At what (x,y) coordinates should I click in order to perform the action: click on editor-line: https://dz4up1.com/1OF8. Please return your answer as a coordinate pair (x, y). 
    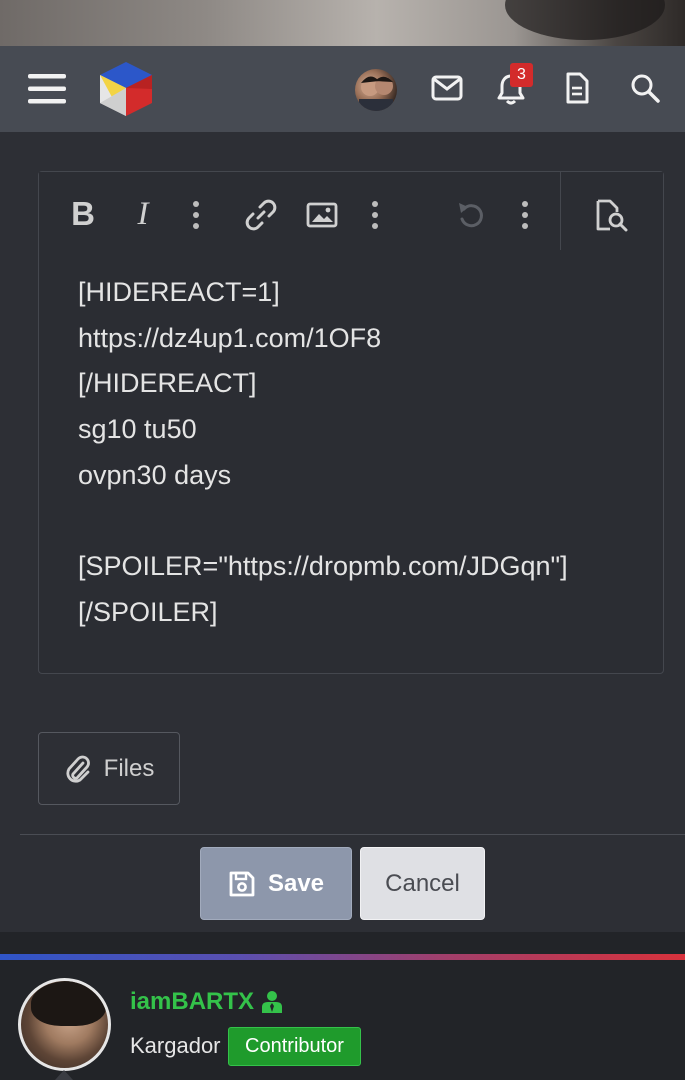
    Looking at the image, I should click on (230, 337).